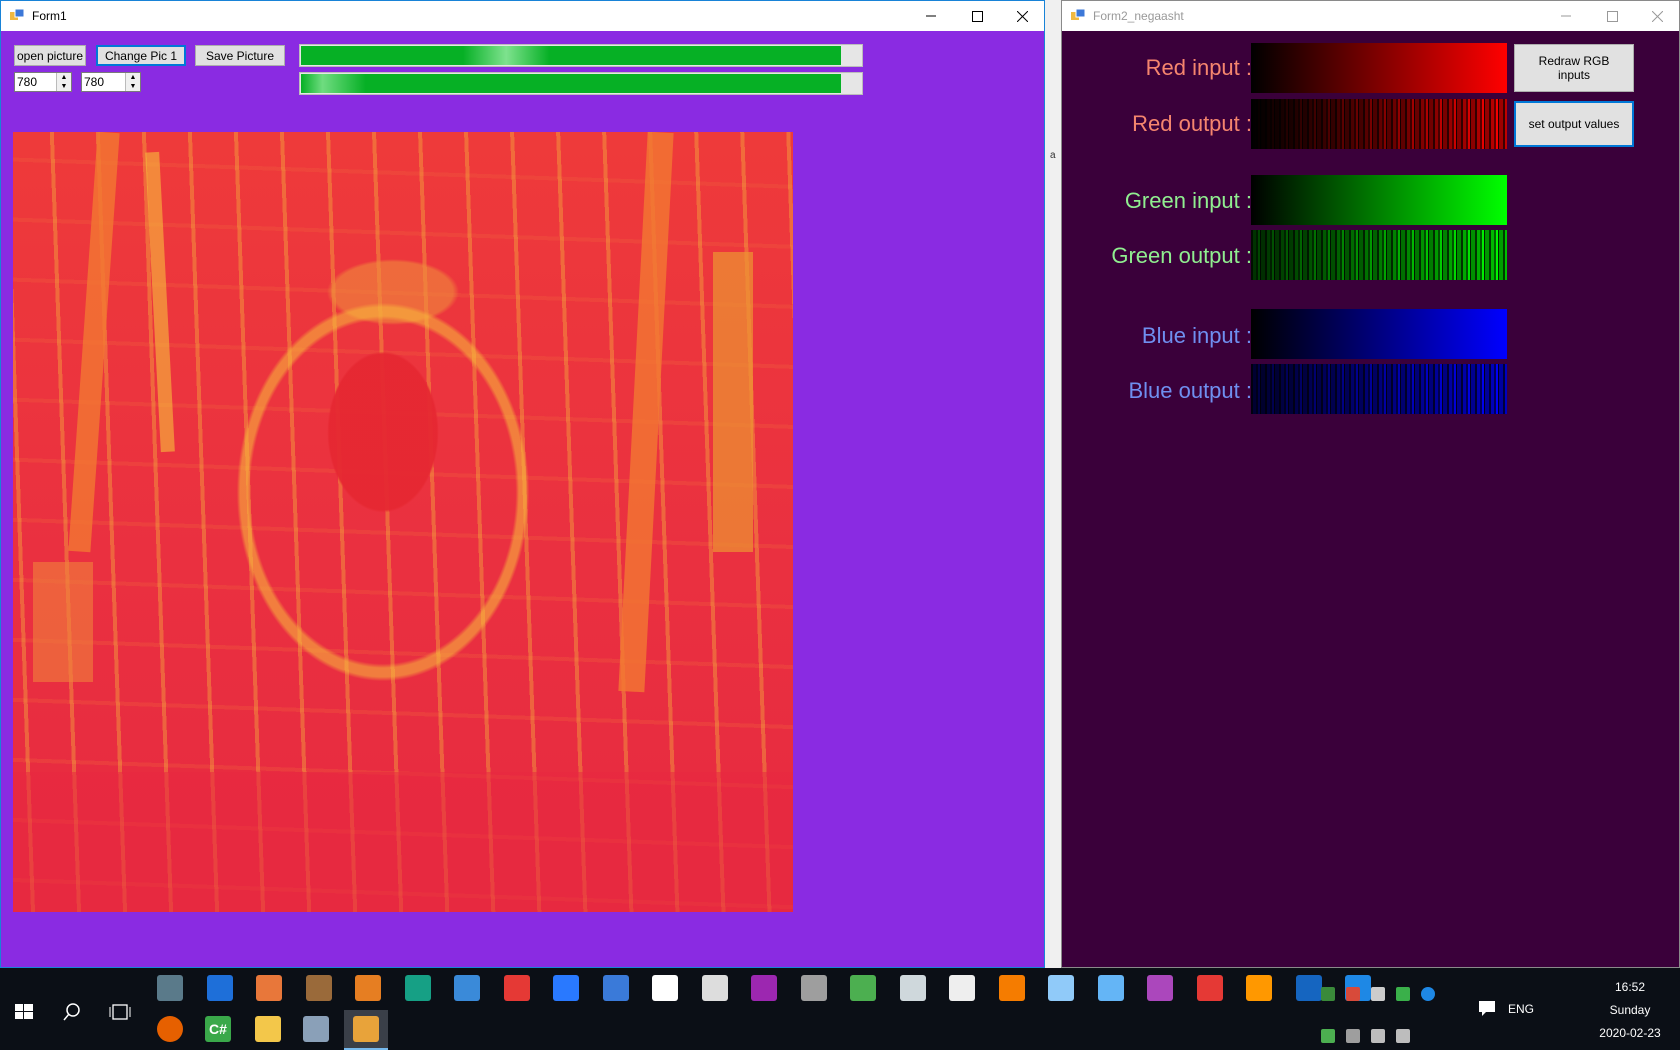 Image resolution: width=1680 pixels, height=1050 pixels. What do you see at coordinates (1630, 1010) in the screenshot?
I see `clock-day: Sunday` at bounding box center [1630, 1010].